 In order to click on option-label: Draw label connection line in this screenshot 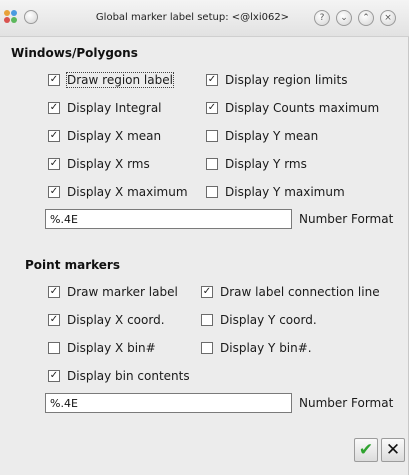, I will do `click(300, 292)`.